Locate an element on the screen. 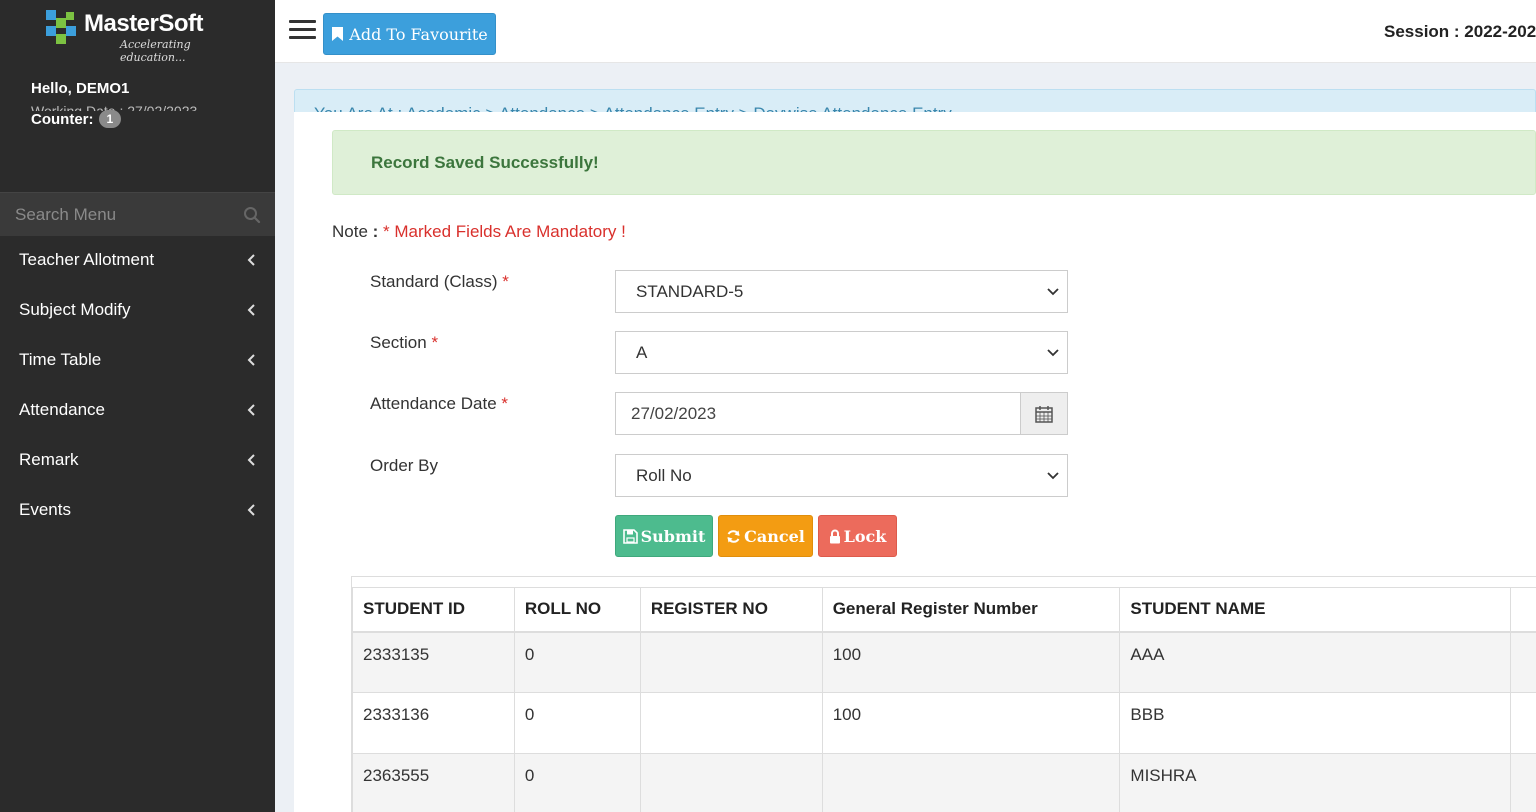 The image size is (1536, 812). add-to-favourite-button: Add To Favourite is located at coordinates (409, 34).